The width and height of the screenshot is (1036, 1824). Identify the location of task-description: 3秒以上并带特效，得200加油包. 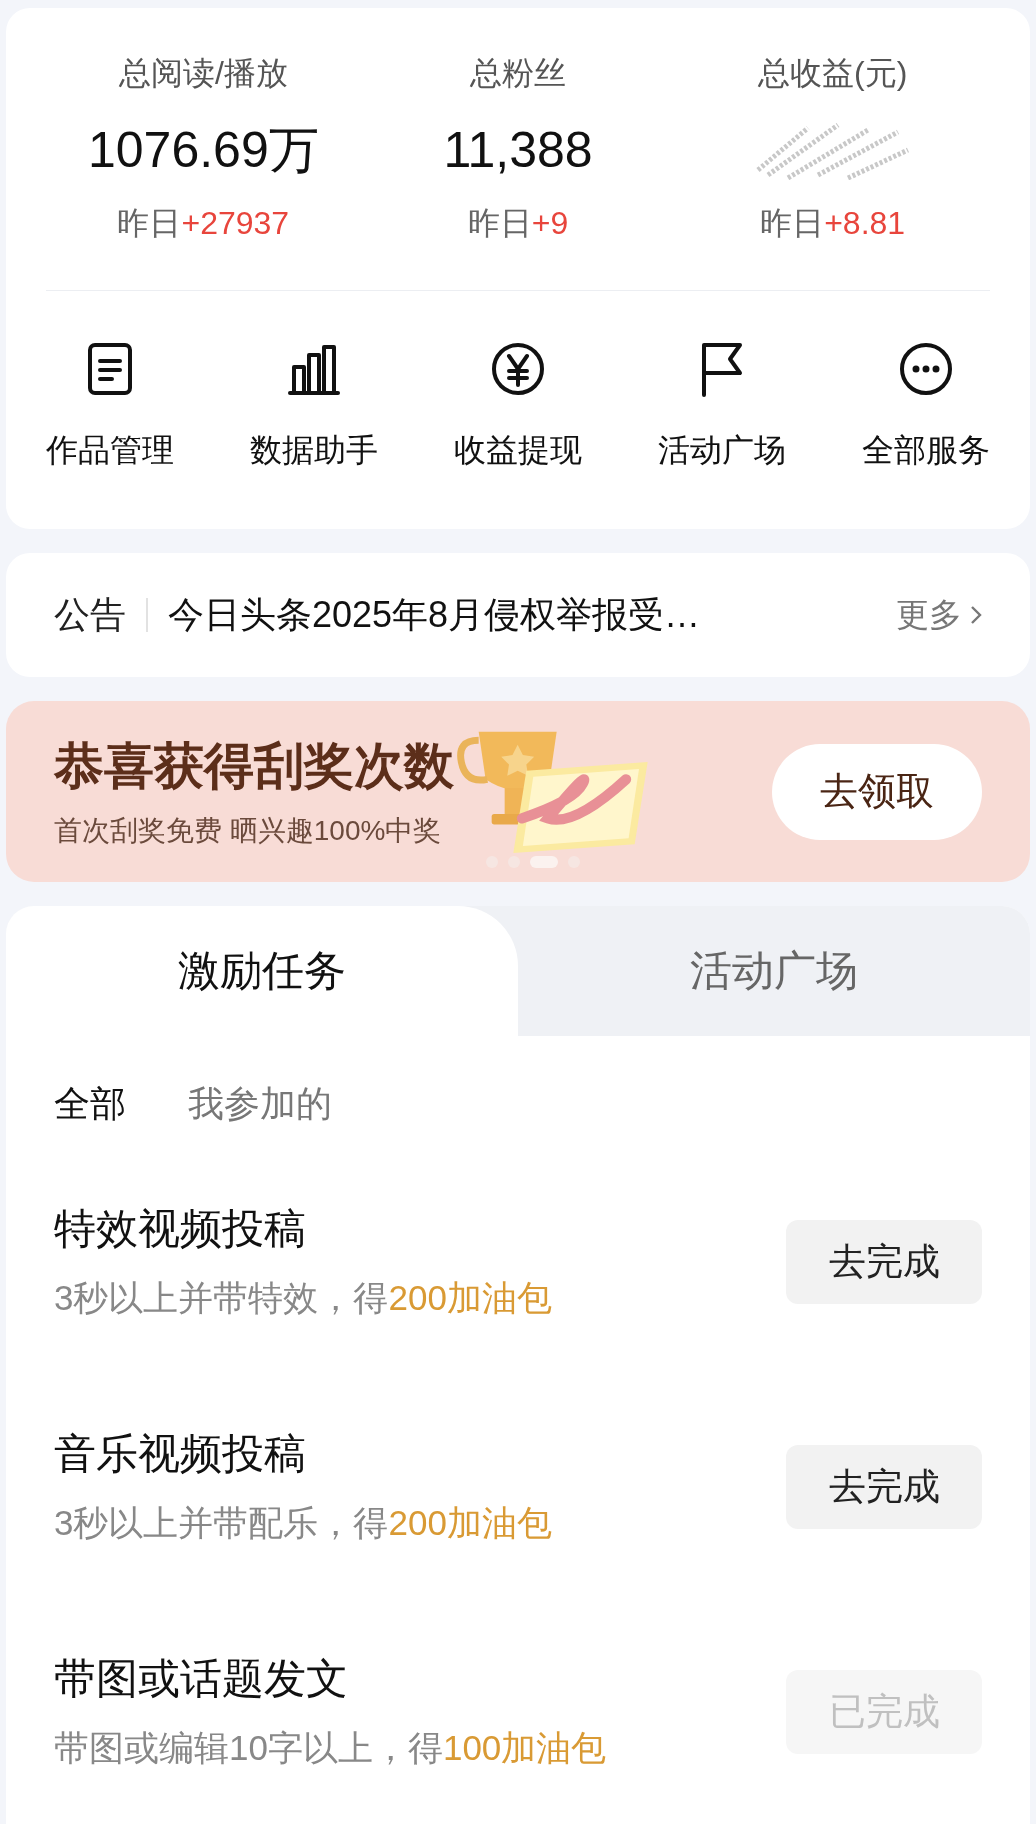
(303, 1298).